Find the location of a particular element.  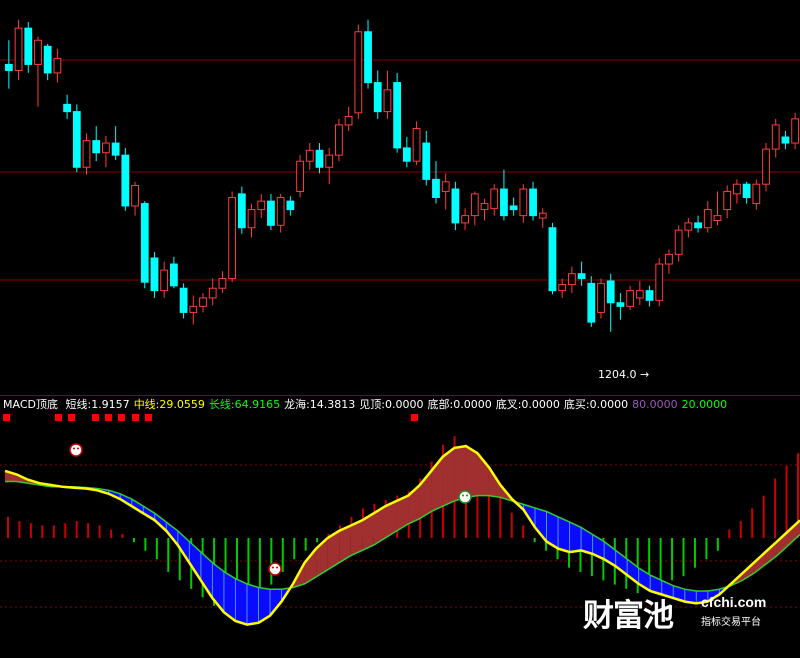

indicator-value-0: 短线:1.9157 is located at coordinates (97, 404).